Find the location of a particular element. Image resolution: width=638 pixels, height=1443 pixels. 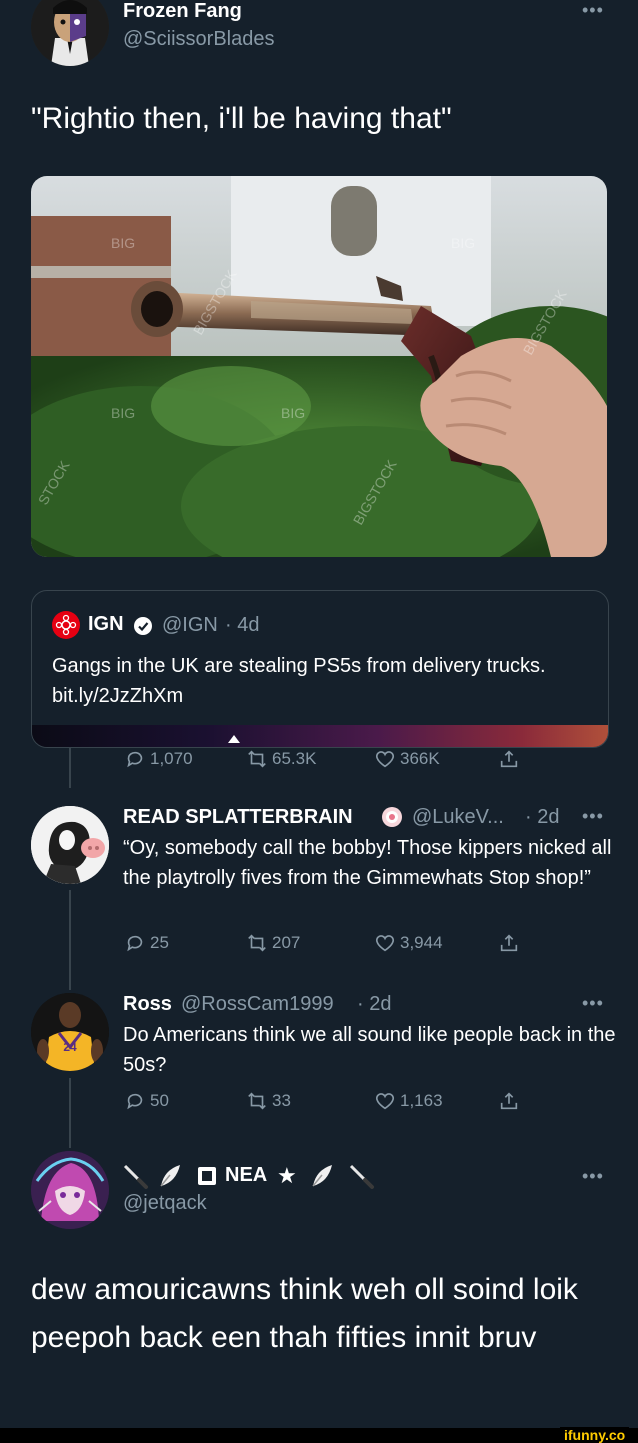

avatar-ross: 24 is located at coordinates (70, 1032).